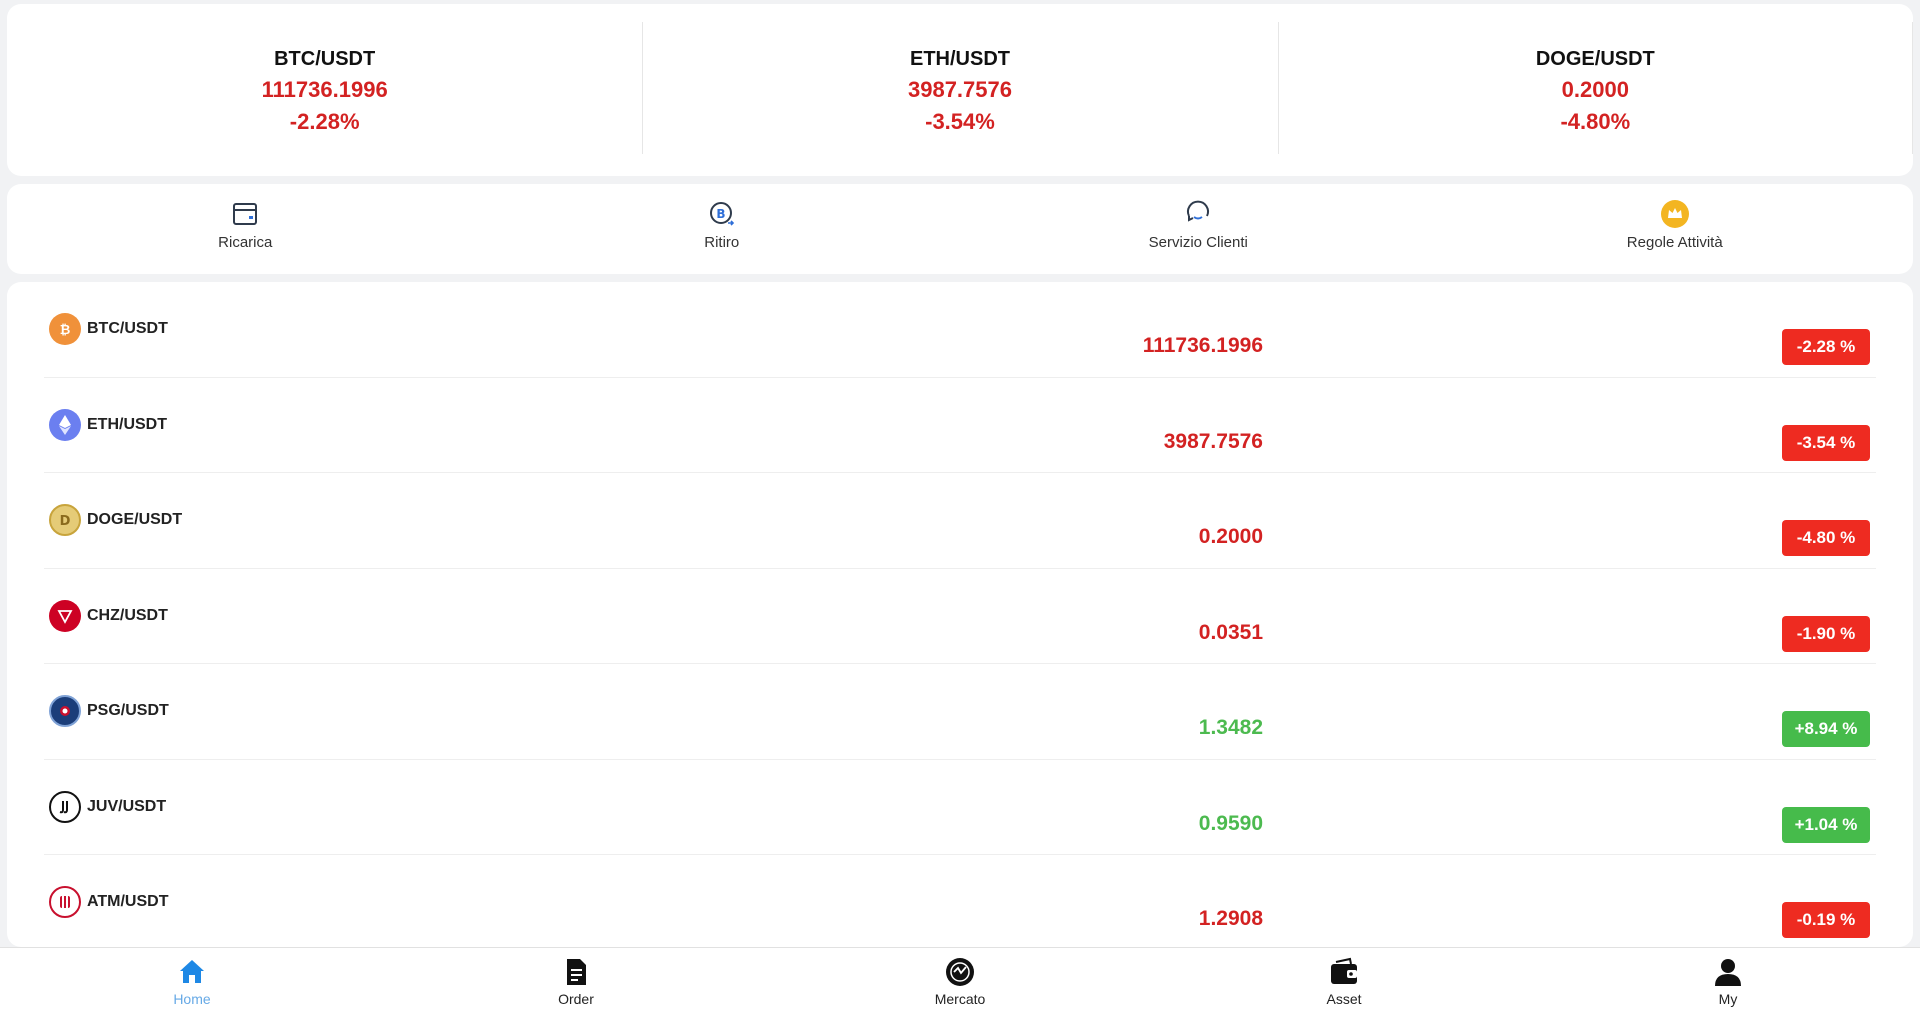 The width and height of the screenshot is (1920, 1015). I want to click on bitcoin-icon: ₿, so click(65, 329).